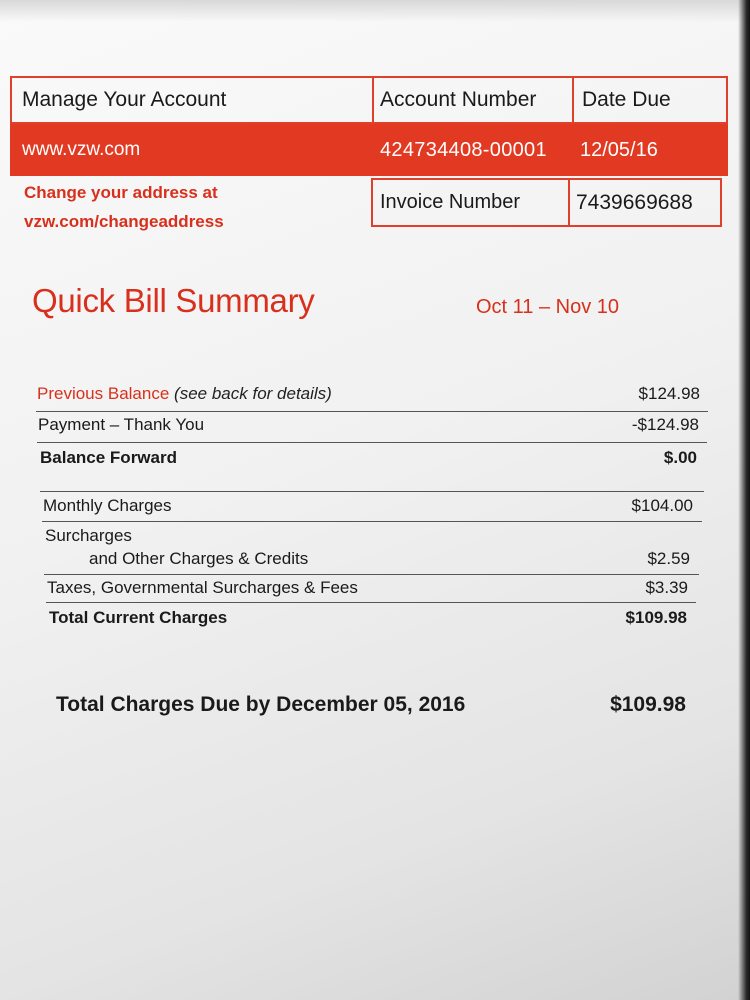 The width and height of the screenshot is (750, 1000). Describe the element at coordinates (368, 458) in the screenshot. I see `balance-forward-row: Balance Forward $.00` at that location.